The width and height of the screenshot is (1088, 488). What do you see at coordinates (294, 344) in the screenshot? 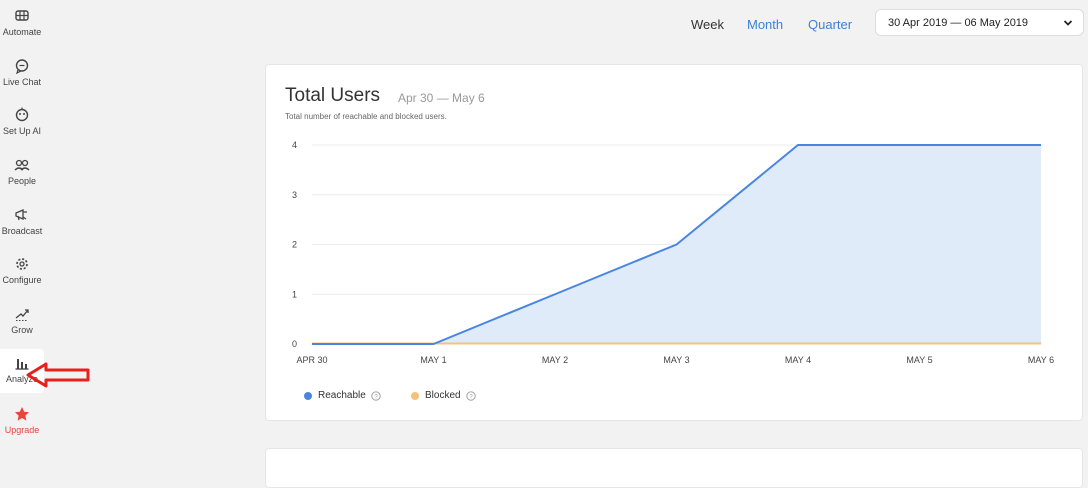
I see `y-tick-label: 0` at bounding box center [294, 344].